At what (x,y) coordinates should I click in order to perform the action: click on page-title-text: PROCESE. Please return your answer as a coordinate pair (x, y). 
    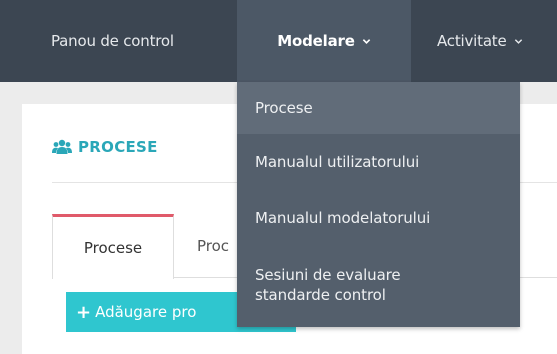
    Looking at the image, I should click on (118, 147).